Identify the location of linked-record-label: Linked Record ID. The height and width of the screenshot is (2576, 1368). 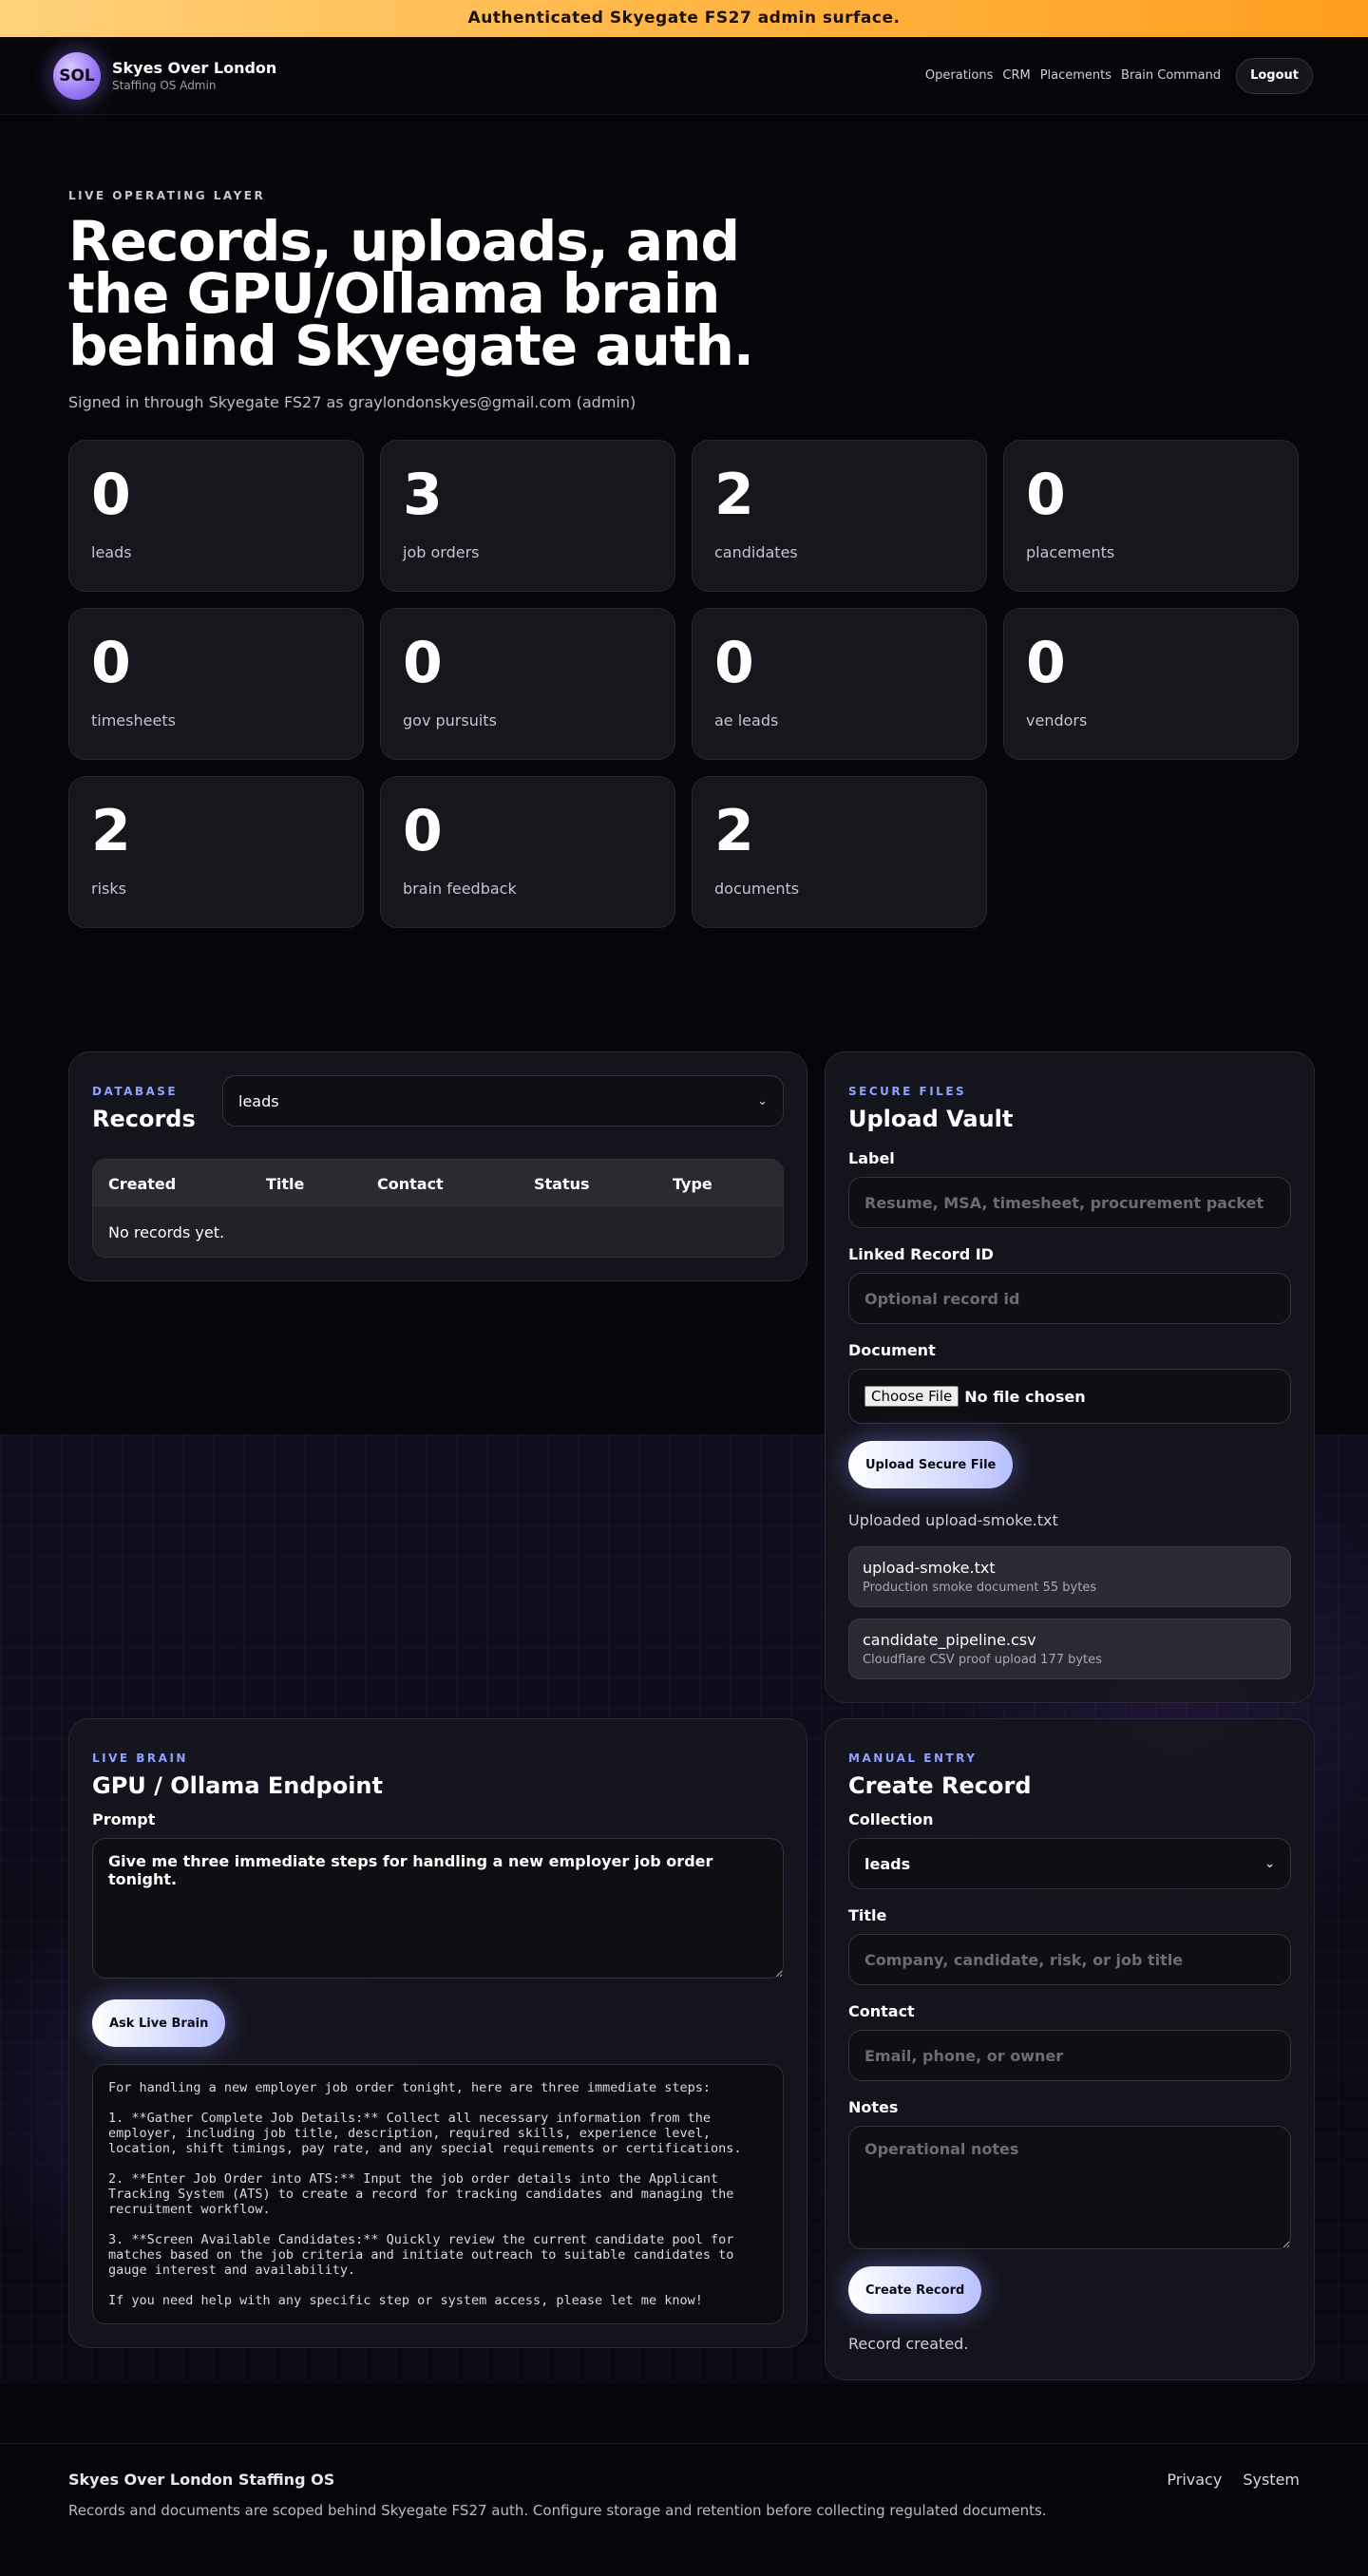
(921, 1254).